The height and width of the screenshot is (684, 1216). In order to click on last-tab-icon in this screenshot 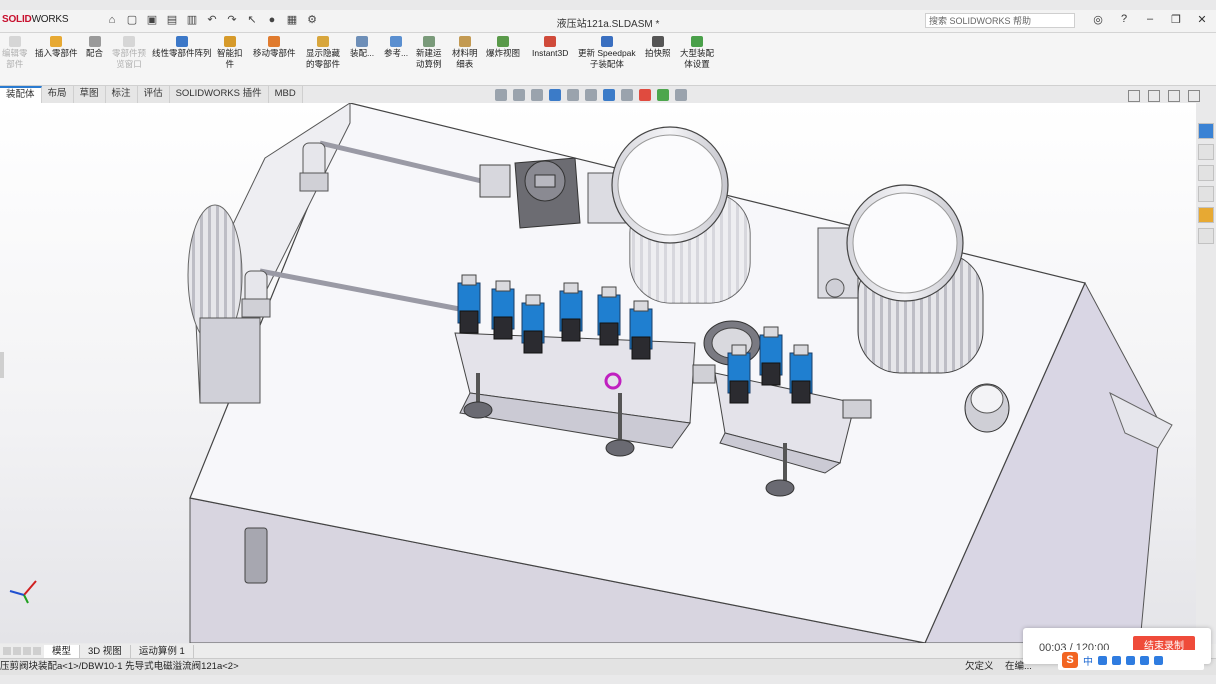, I will do `click(37, 651)`.